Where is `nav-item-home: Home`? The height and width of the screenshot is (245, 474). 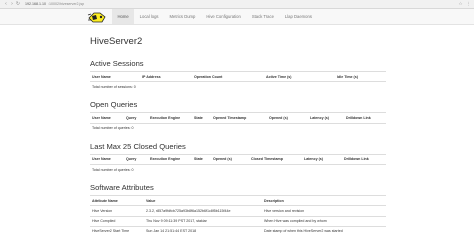
nav-item-home: Home is located at coordinates (123, 16).